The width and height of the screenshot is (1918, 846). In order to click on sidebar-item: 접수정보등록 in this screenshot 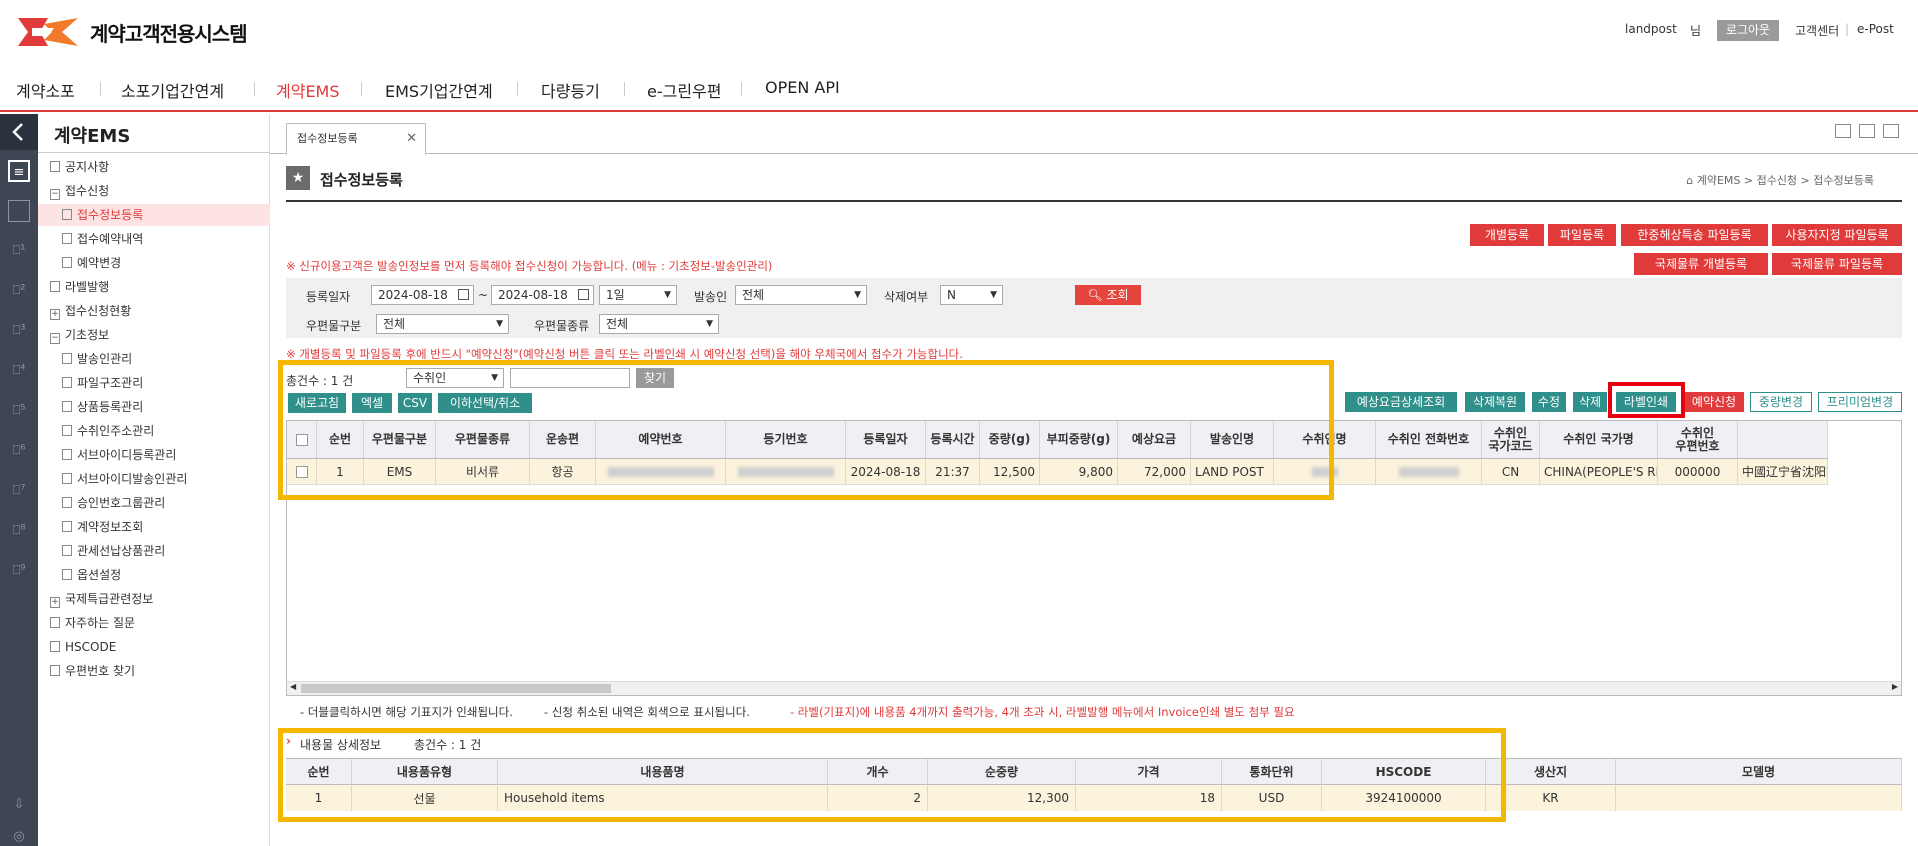, I will do `click(154, 215)`.